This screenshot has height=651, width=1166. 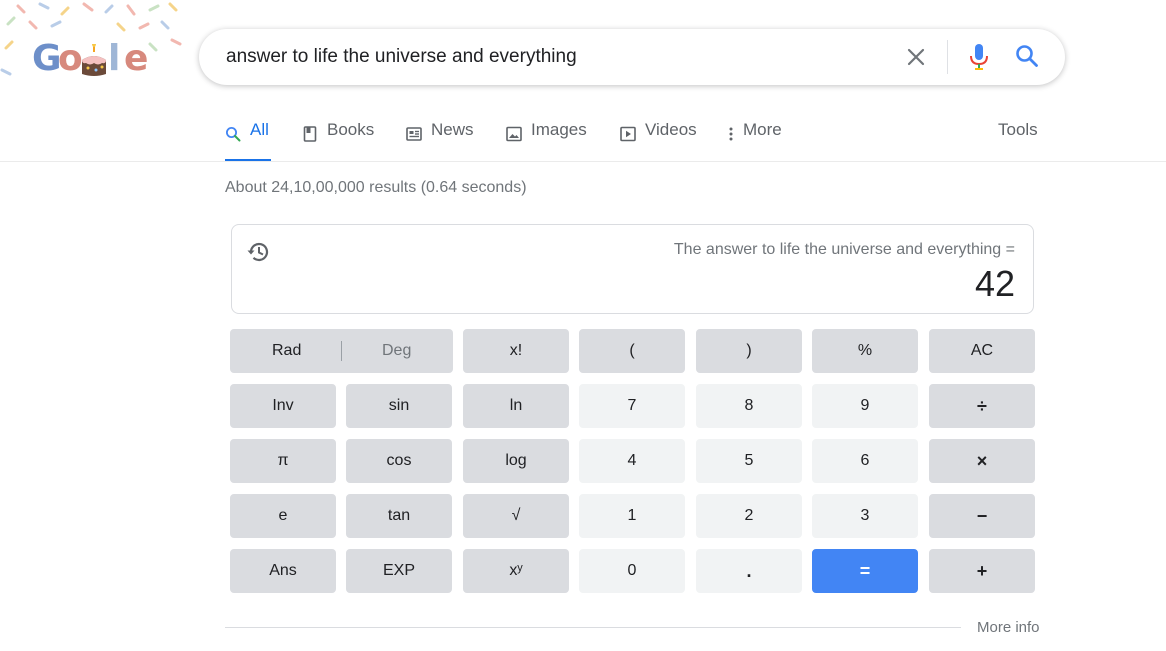 What do you see at coordinates (546, 141) in the screenshot?
I see `tab-images: Images` at bounding box center [546, 141].